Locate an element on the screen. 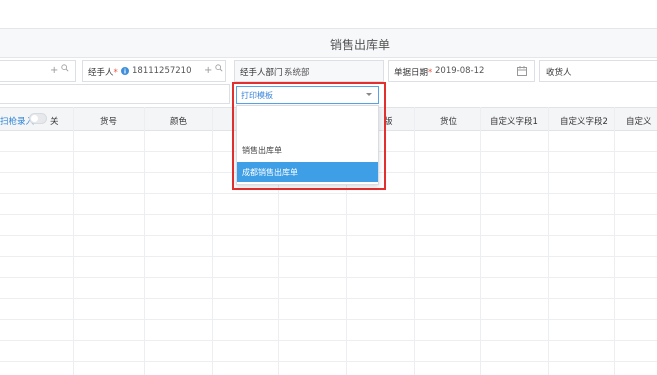 The height and width of the screenshot is (375, 657). remark-field is located at coordinates (115, 94).